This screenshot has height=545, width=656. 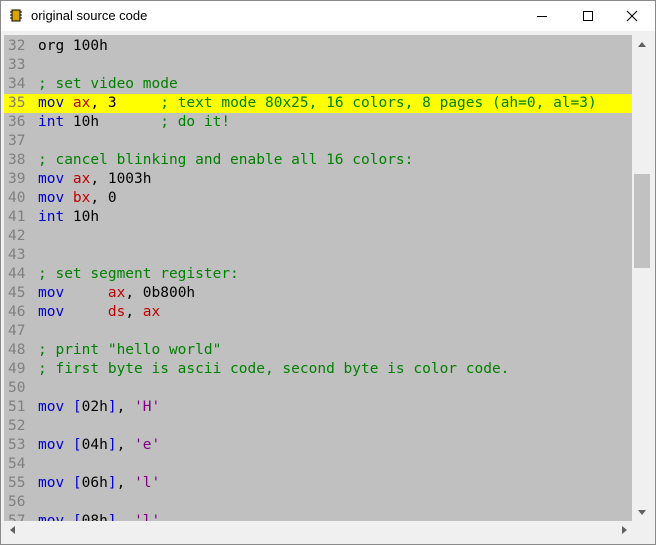 What do you see at coordinates (17, 369) in the screenshot?
I see `line-number: 49` at bounding box center [17, 369].